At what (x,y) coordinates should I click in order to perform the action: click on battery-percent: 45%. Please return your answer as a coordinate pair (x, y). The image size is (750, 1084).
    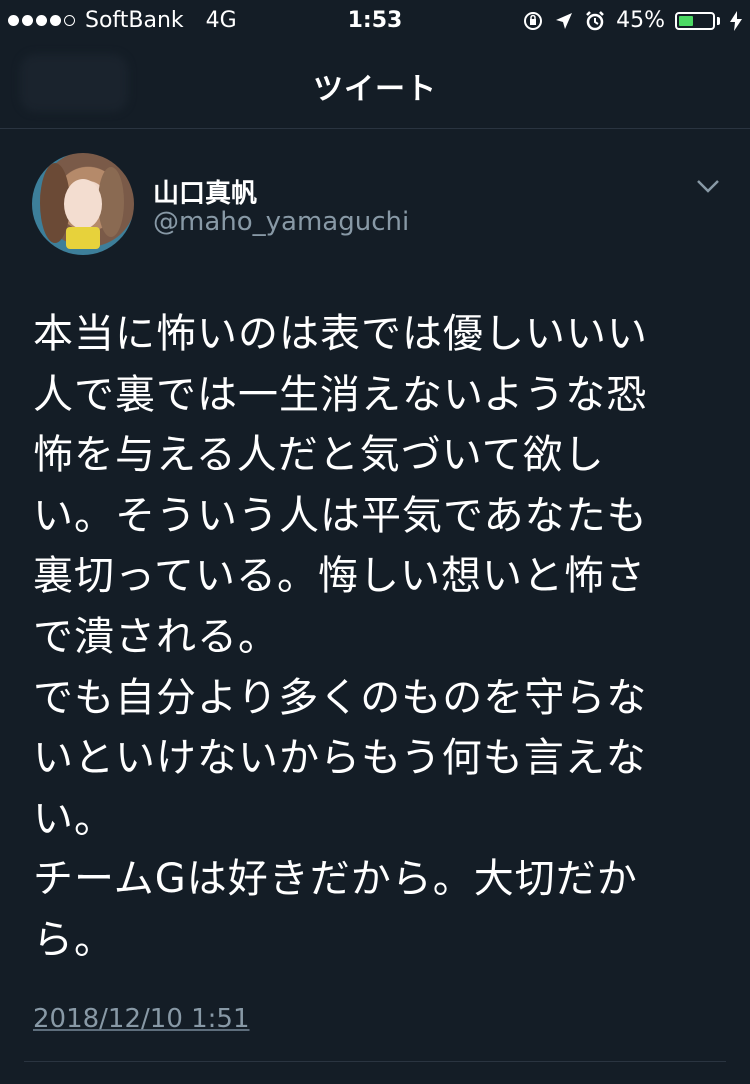
    Looking at the image, I should click on (640, 20).